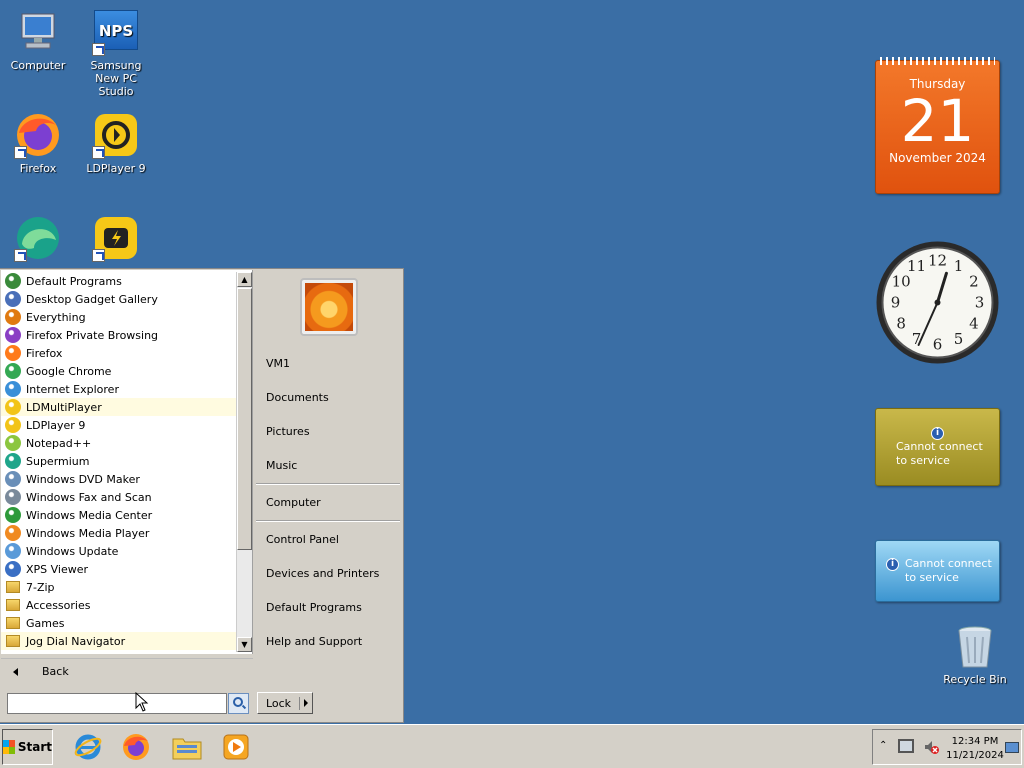 This screenshot has height=768, width=1024. I want to click on search-button, so click(238, 703).